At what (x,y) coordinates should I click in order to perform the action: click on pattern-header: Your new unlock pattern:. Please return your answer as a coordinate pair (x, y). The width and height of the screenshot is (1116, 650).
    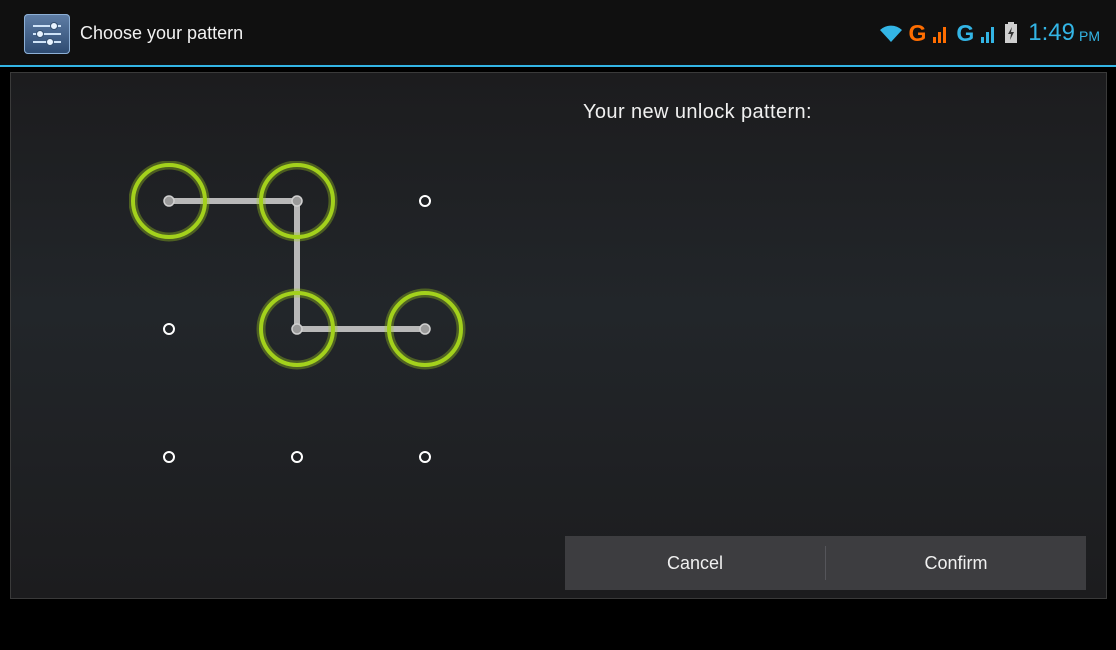
    Looking at the image, I should click on (698, 112).